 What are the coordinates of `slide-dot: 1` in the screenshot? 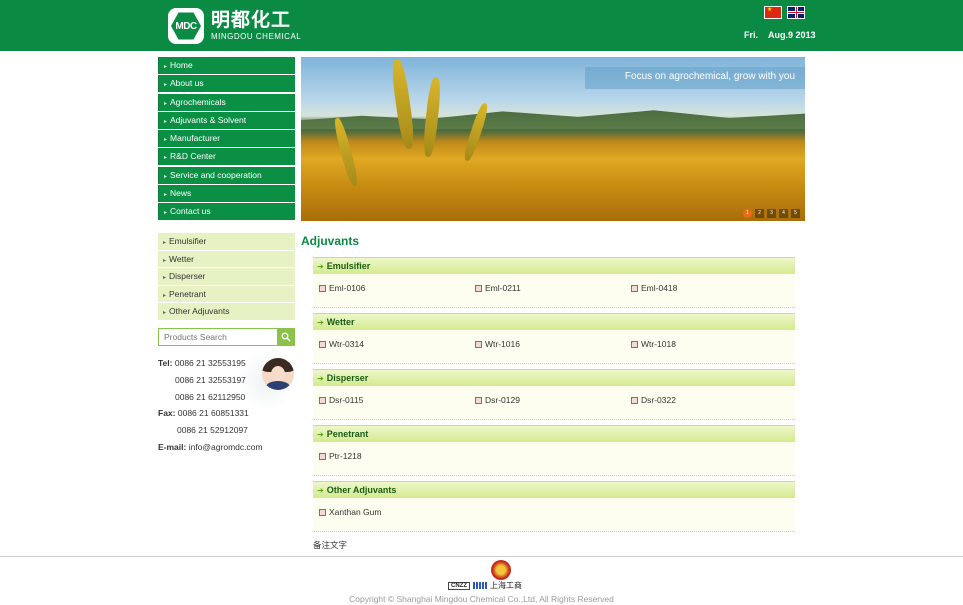 It's located at (747, 213).